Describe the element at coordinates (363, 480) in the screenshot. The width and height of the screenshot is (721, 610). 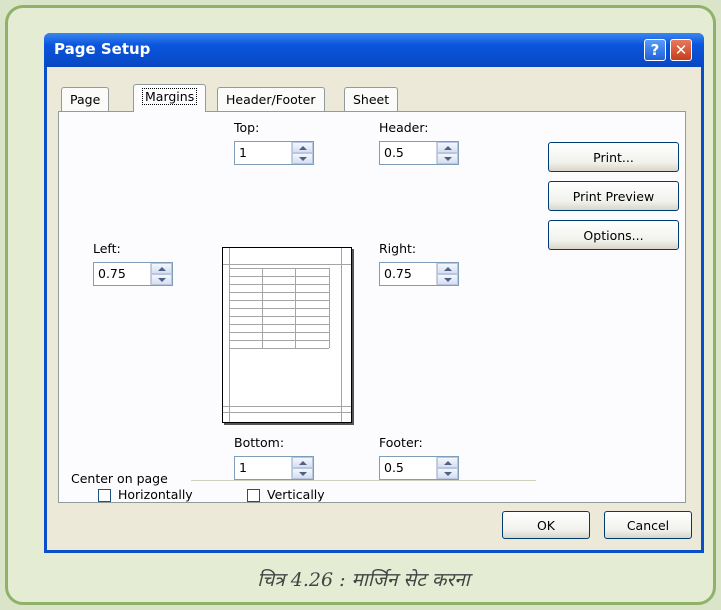
I see `group-divider` at that location.